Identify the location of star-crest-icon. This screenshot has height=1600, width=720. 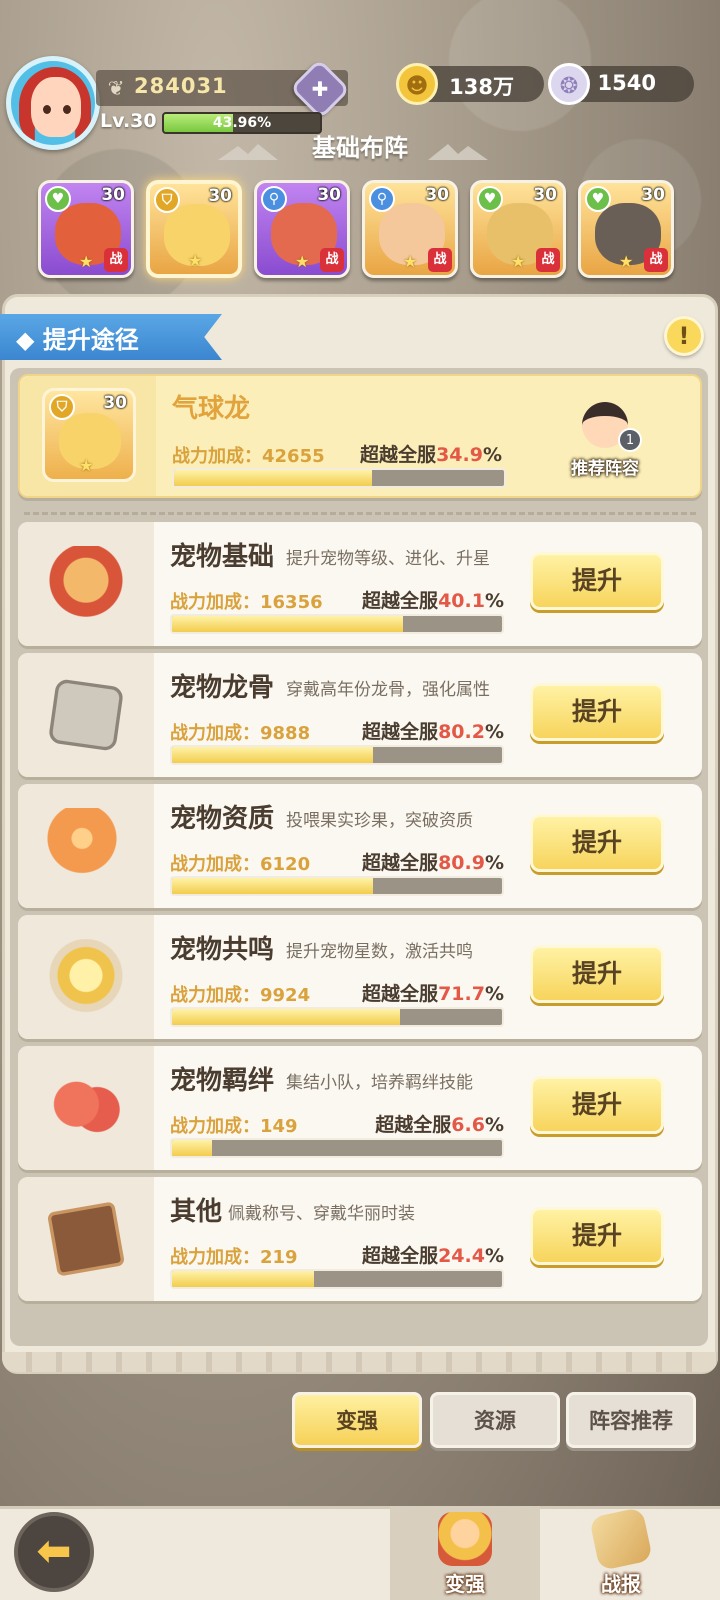
(86, 977).